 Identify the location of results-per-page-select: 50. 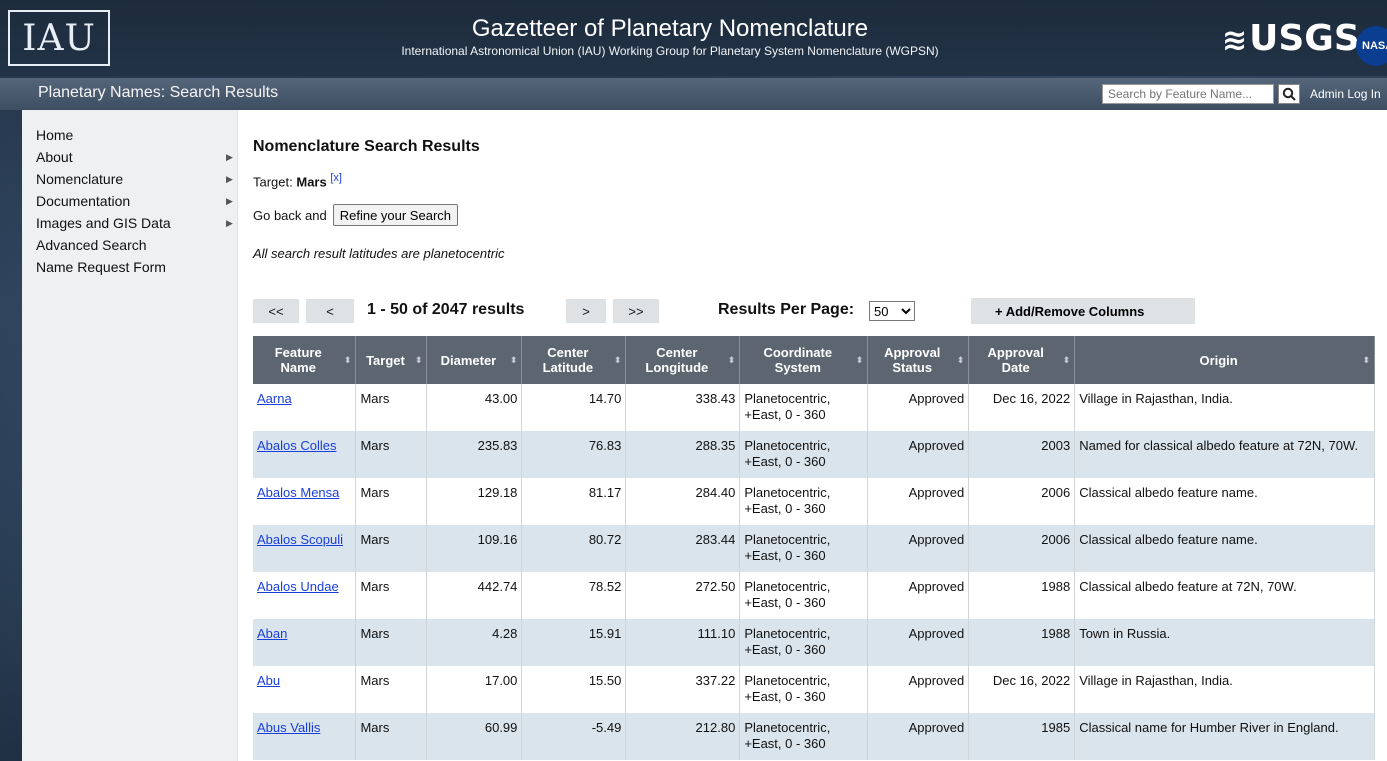
(892, 311).